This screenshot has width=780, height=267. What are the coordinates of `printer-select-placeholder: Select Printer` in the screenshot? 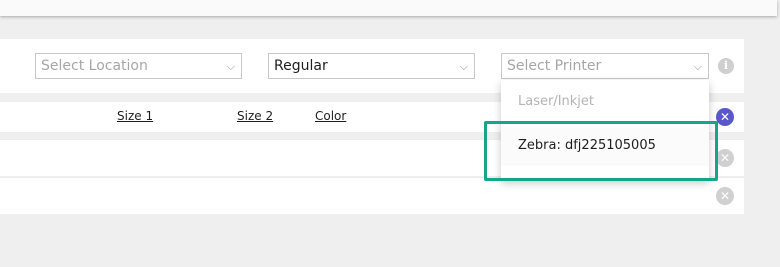 It's located at (554, 66).